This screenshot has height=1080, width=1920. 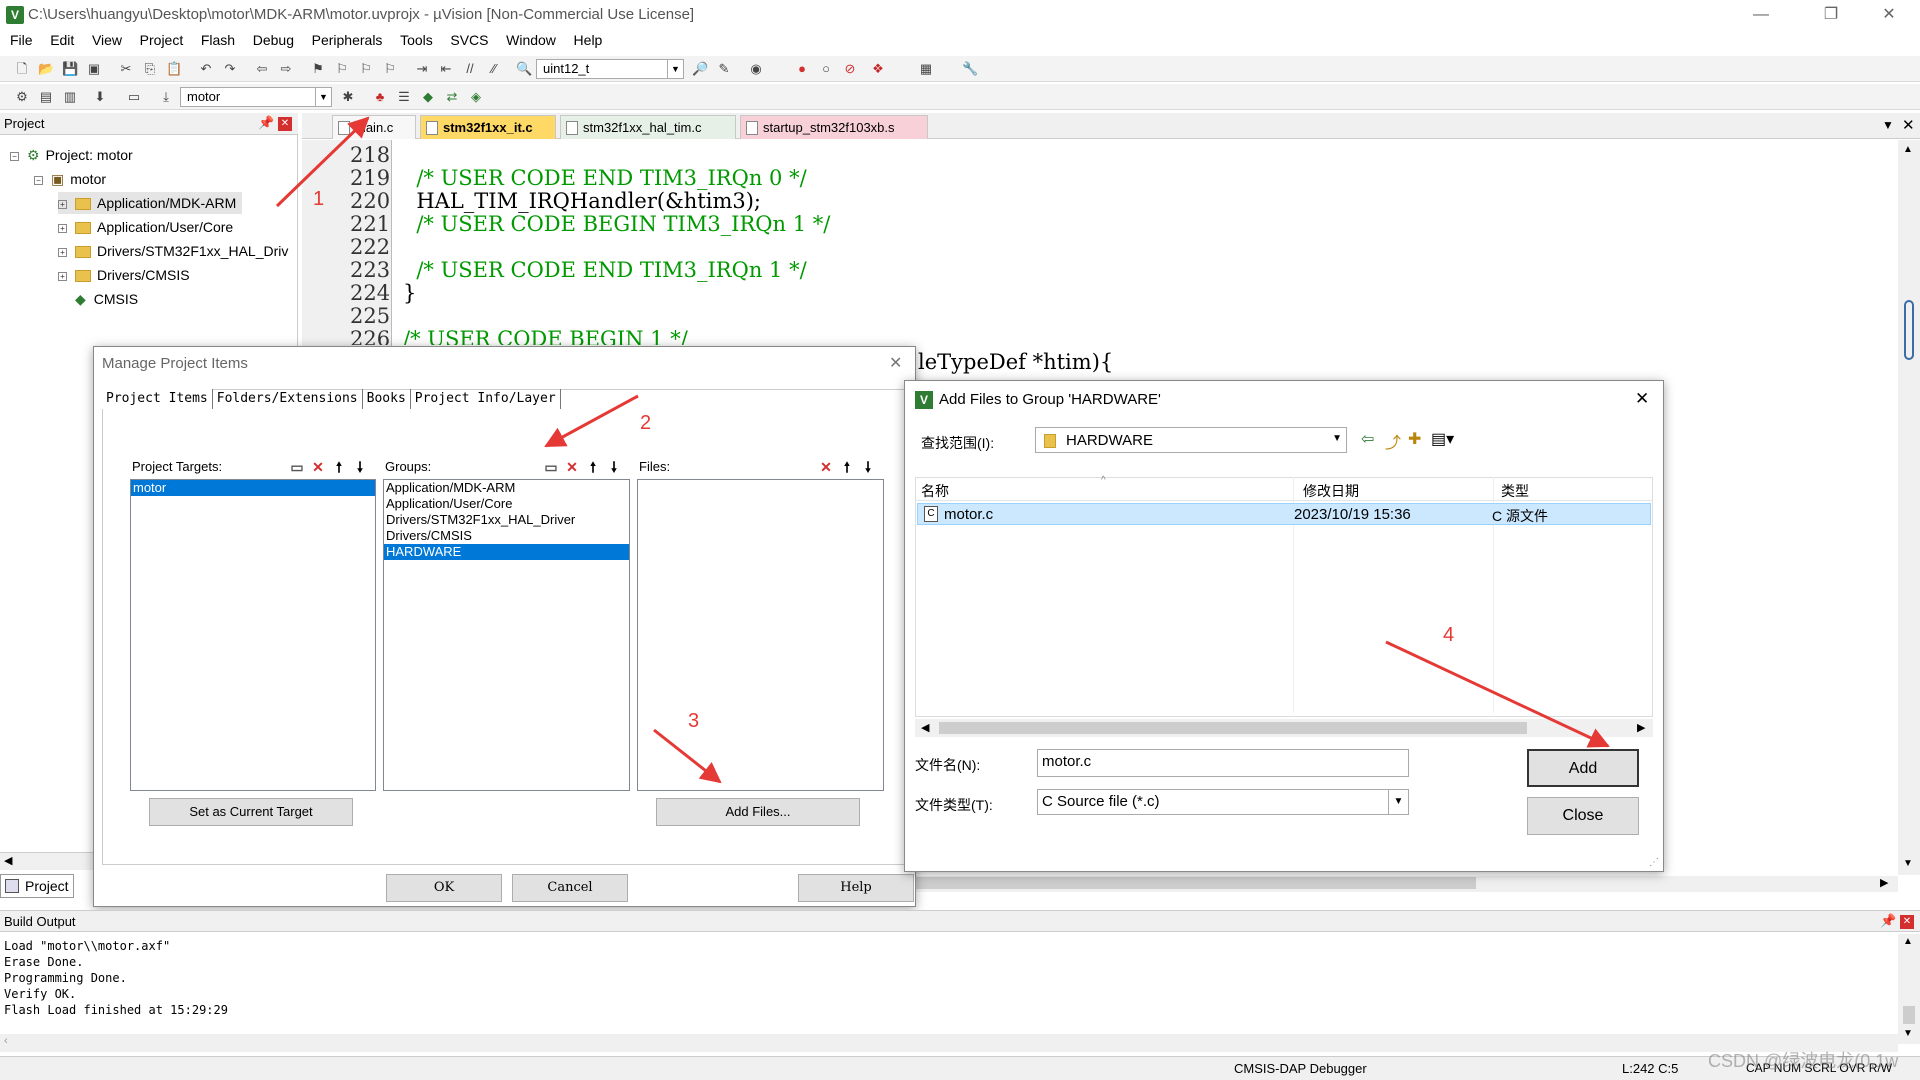 I want to click on annotation-label-3: 3, so click(x=694, y=721).